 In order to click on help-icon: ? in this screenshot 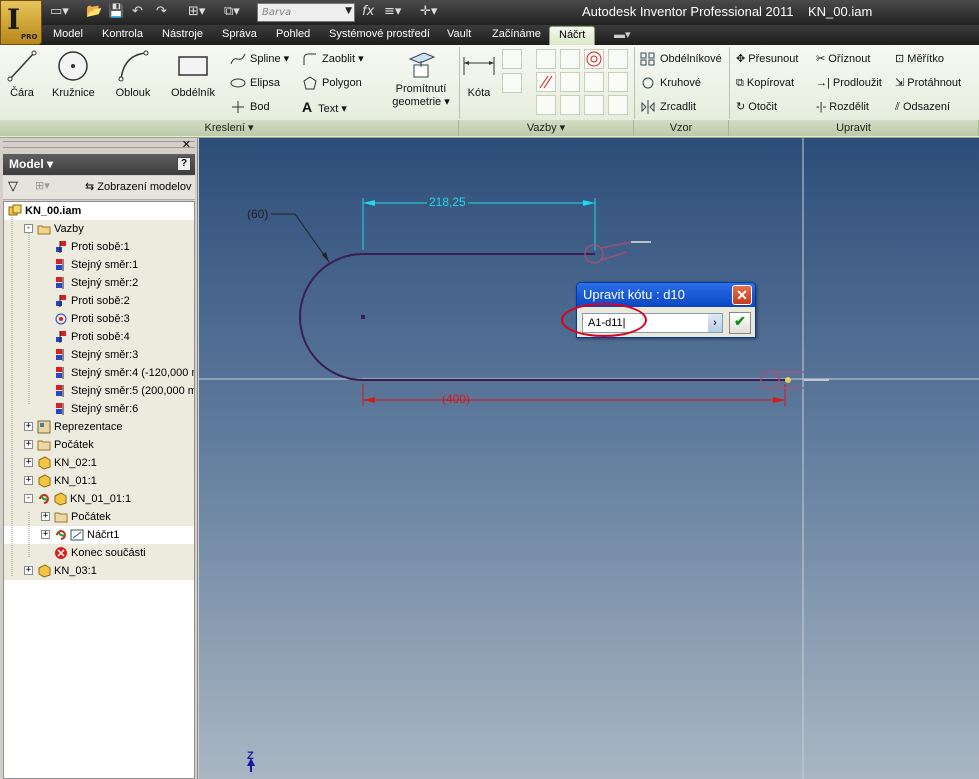, I will do `click(184, 164)`.